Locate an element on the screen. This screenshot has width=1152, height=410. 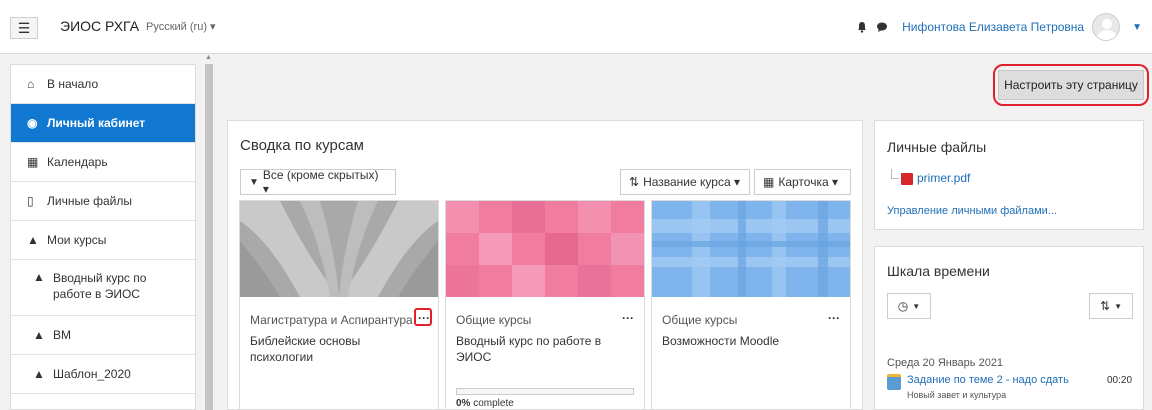
sidebar-item-label: Мои курсы is located at coordinates (77, 240).